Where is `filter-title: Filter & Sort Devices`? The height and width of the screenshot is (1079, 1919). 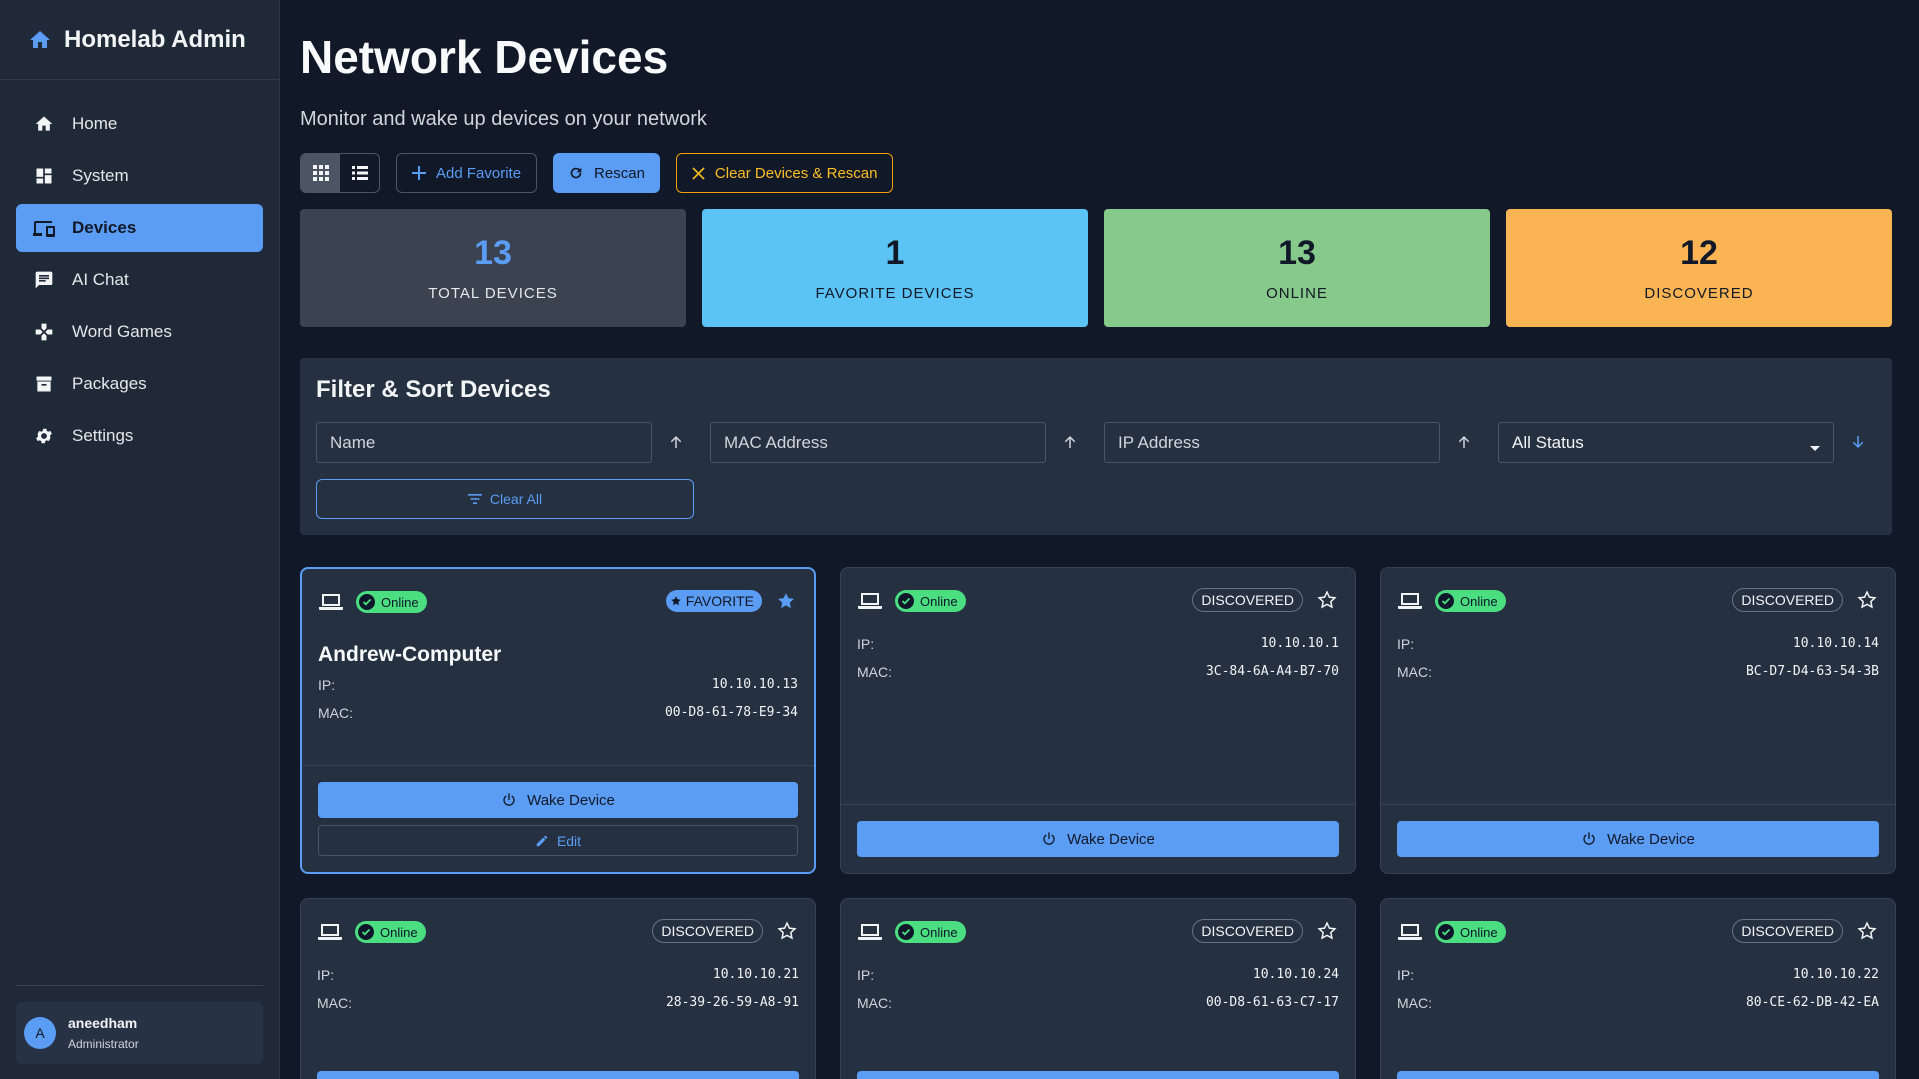 filter-title: Filter & Sort Devices is located at coordinates (433, 389).